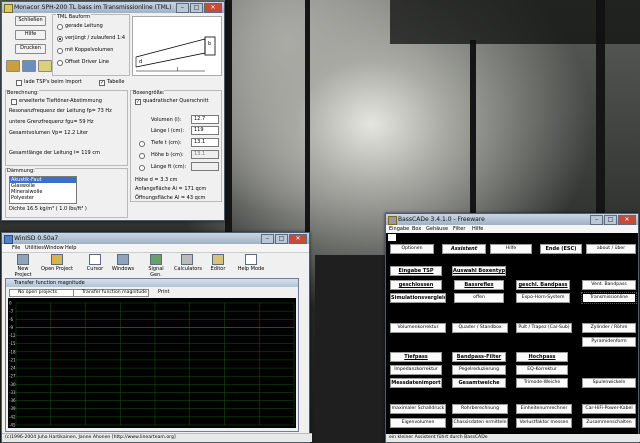  What do you see at coordinates (70, 248) in the screenshot?
I see `menu-help: Help` at bounding box center [70, 248].